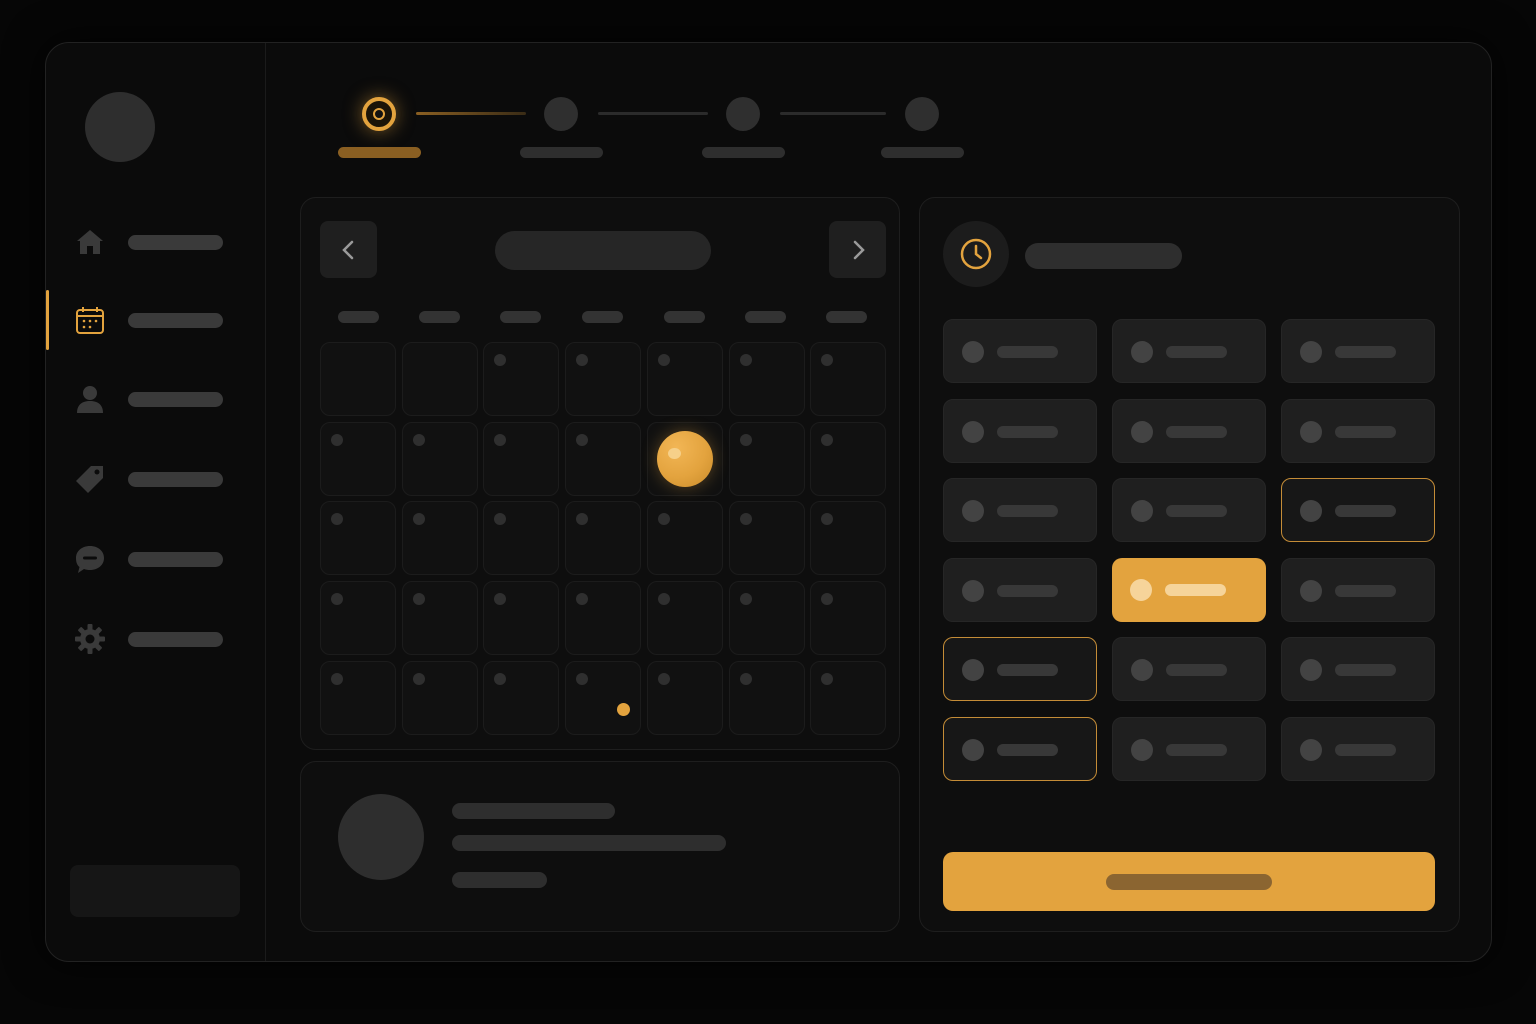  I want to click on sidebar-item-tags, so click(155, 479).